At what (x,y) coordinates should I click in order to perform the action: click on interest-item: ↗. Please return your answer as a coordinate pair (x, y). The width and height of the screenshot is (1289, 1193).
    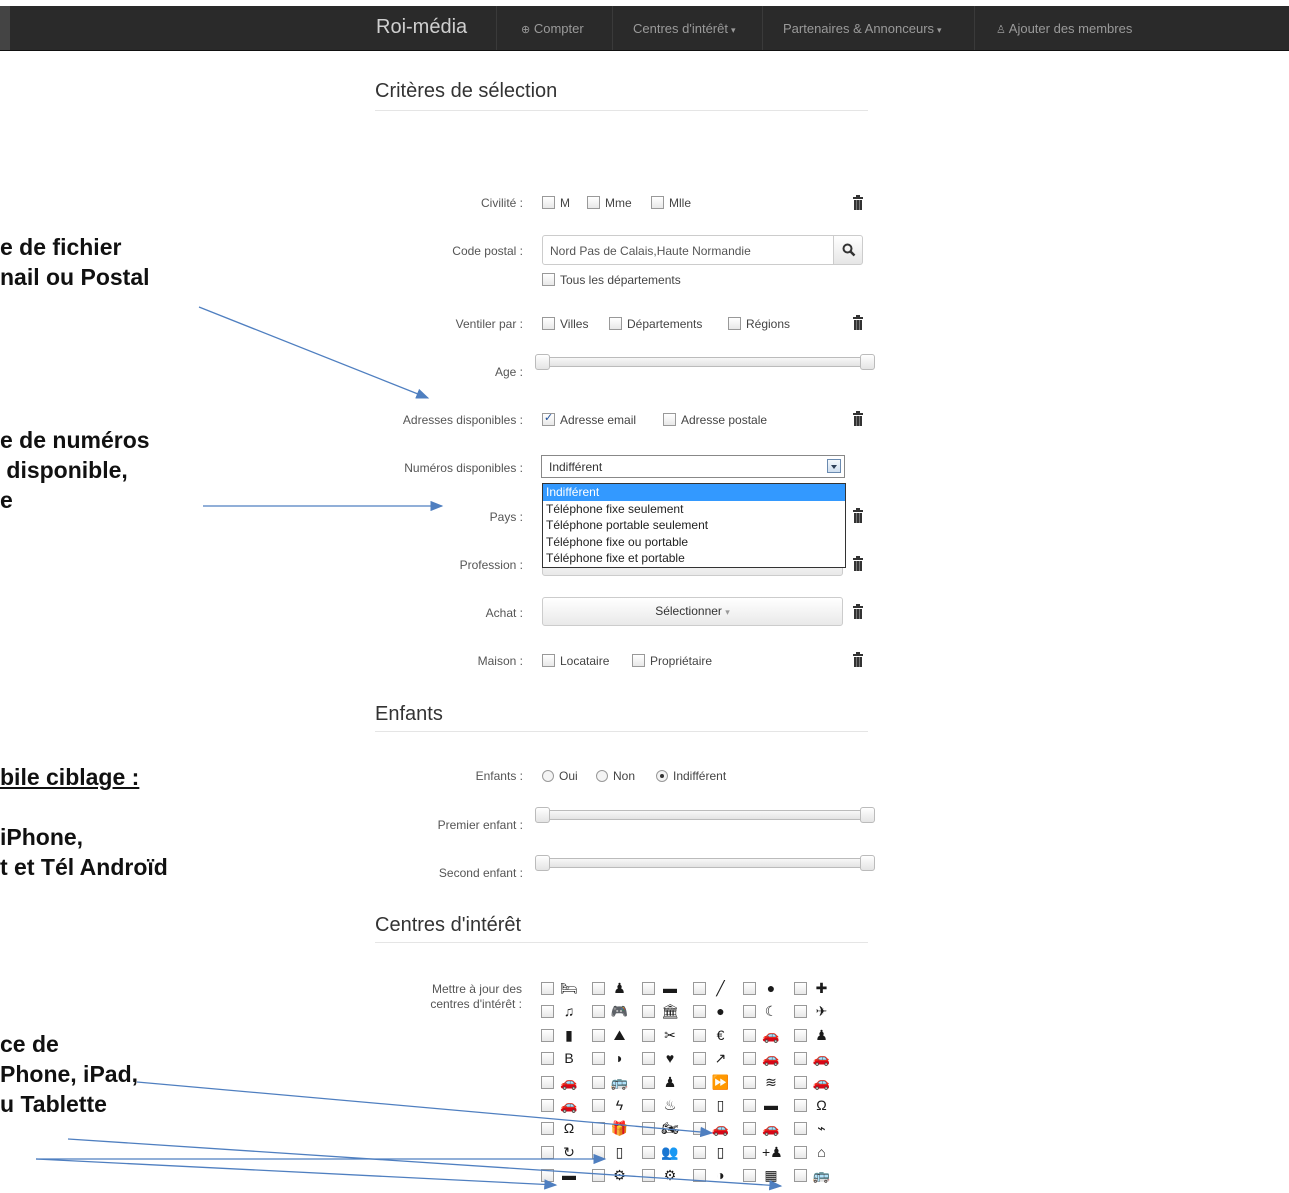
    Looking at the image, I should click on (717, 1058).